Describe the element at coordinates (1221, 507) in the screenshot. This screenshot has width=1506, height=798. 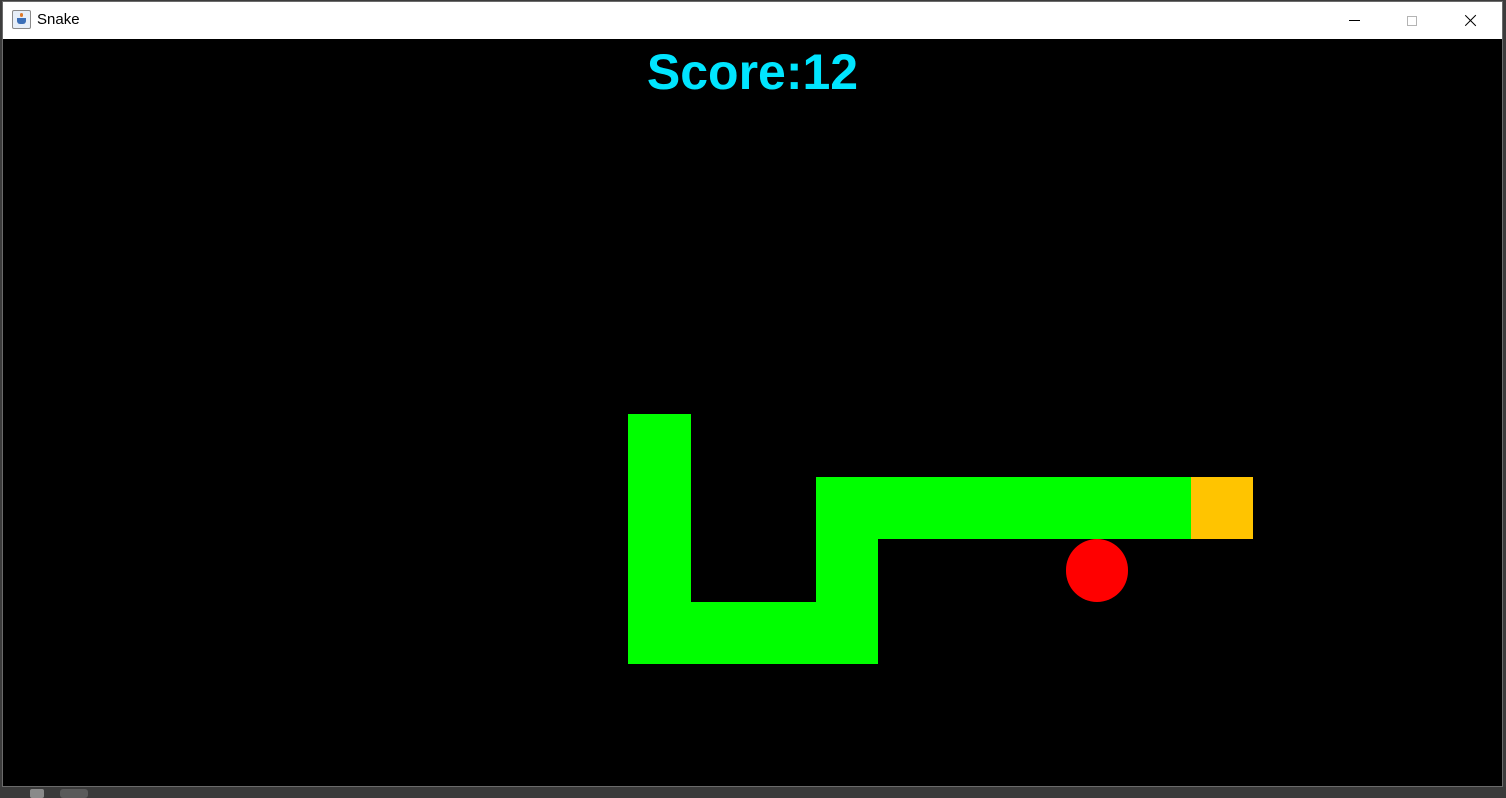
I see `snake-head` at that location.